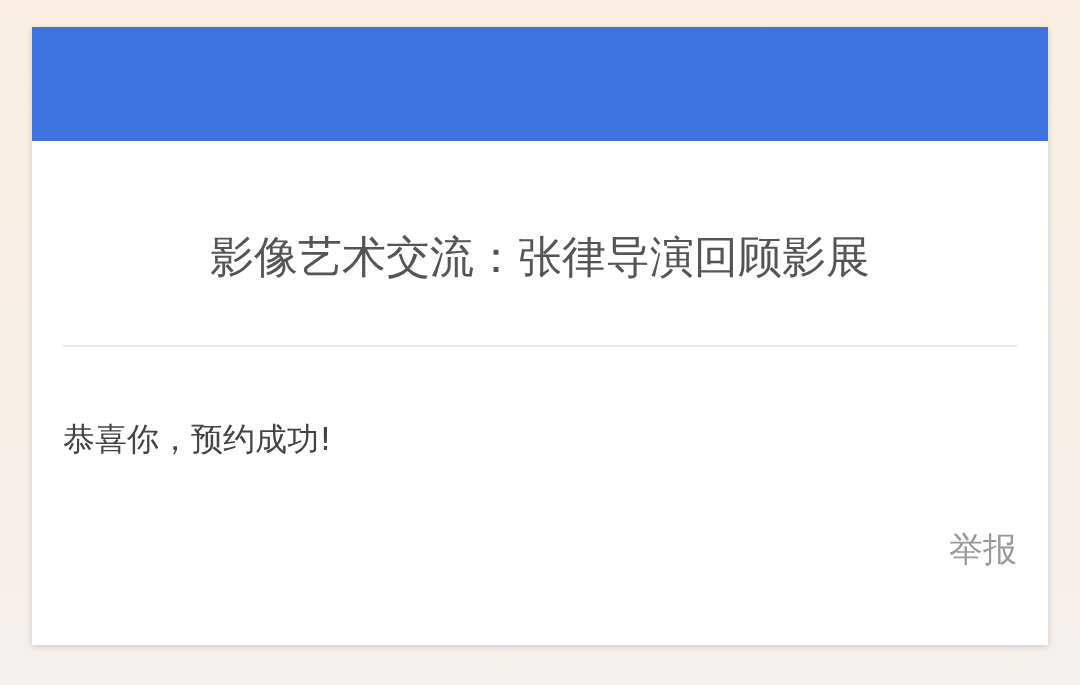  What do you see at coordinates (198, 439) in the screenshot?
I see `success-message: 恭喜你，预约成功!` at bounding box center [198, 439].